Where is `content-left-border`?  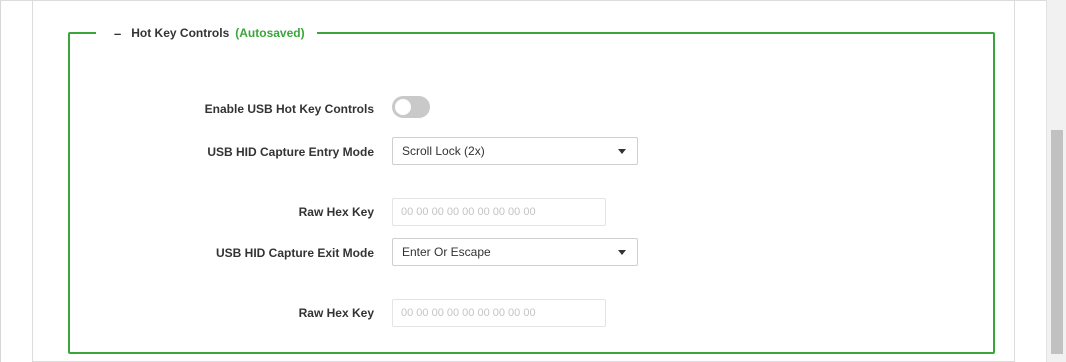 content-left-border is located at coordinates (32, 181).